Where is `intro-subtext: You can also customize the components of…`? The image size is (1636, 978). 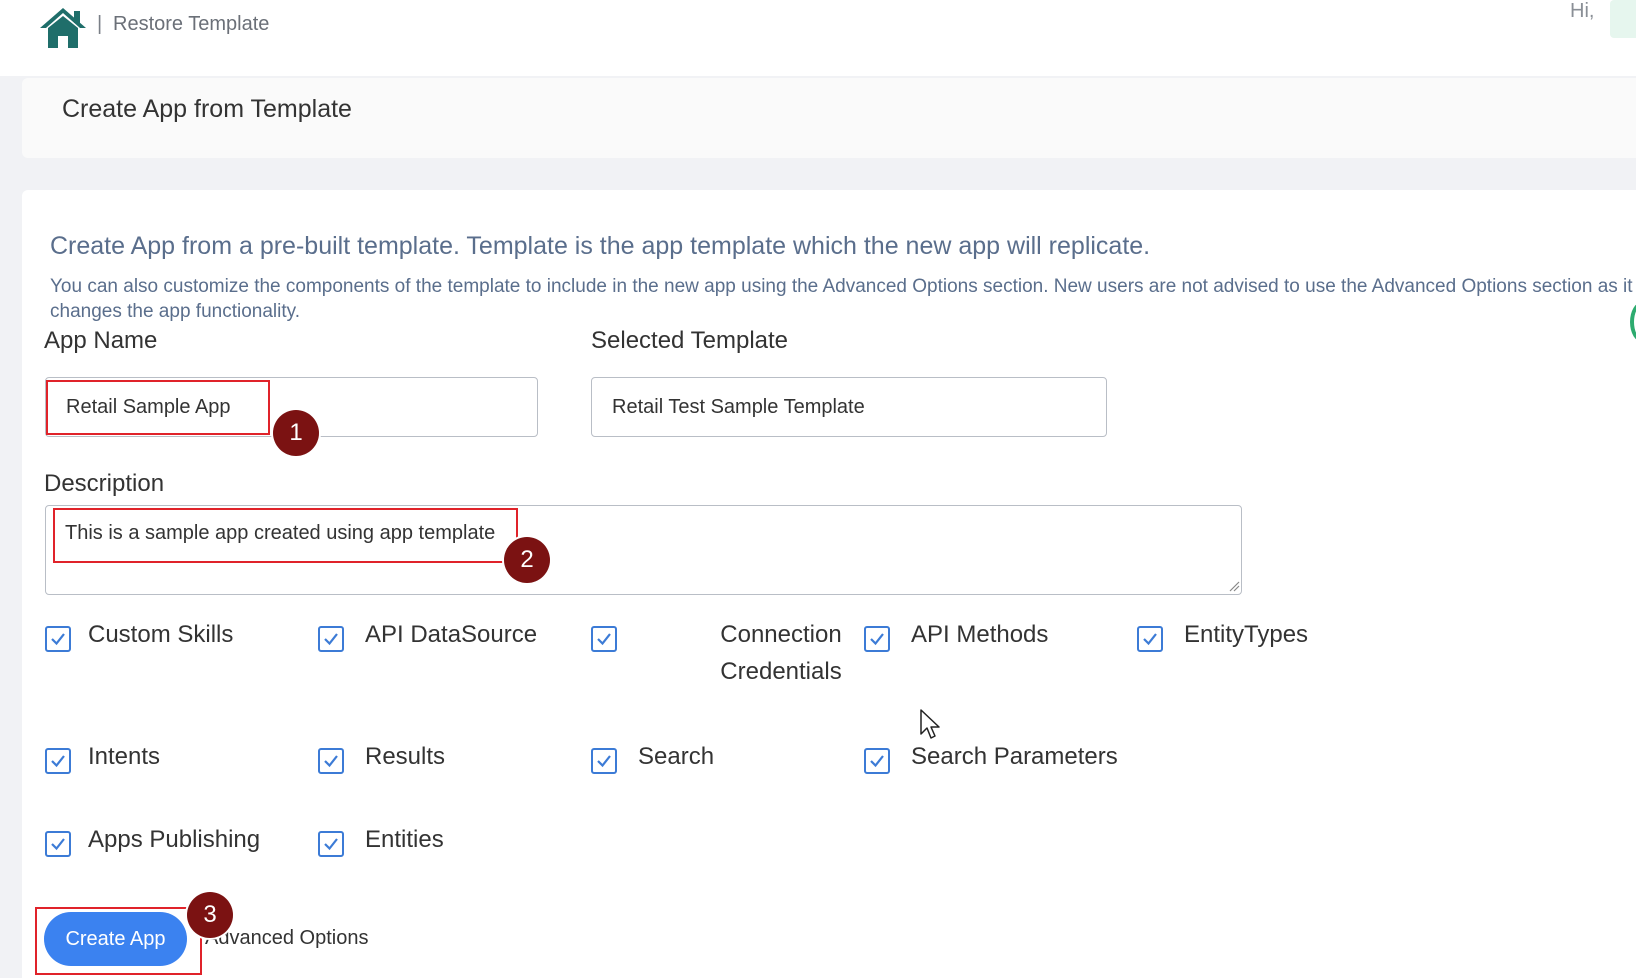
intro-subtext: You can also customize the components of… is located at coordinates (841, 299).